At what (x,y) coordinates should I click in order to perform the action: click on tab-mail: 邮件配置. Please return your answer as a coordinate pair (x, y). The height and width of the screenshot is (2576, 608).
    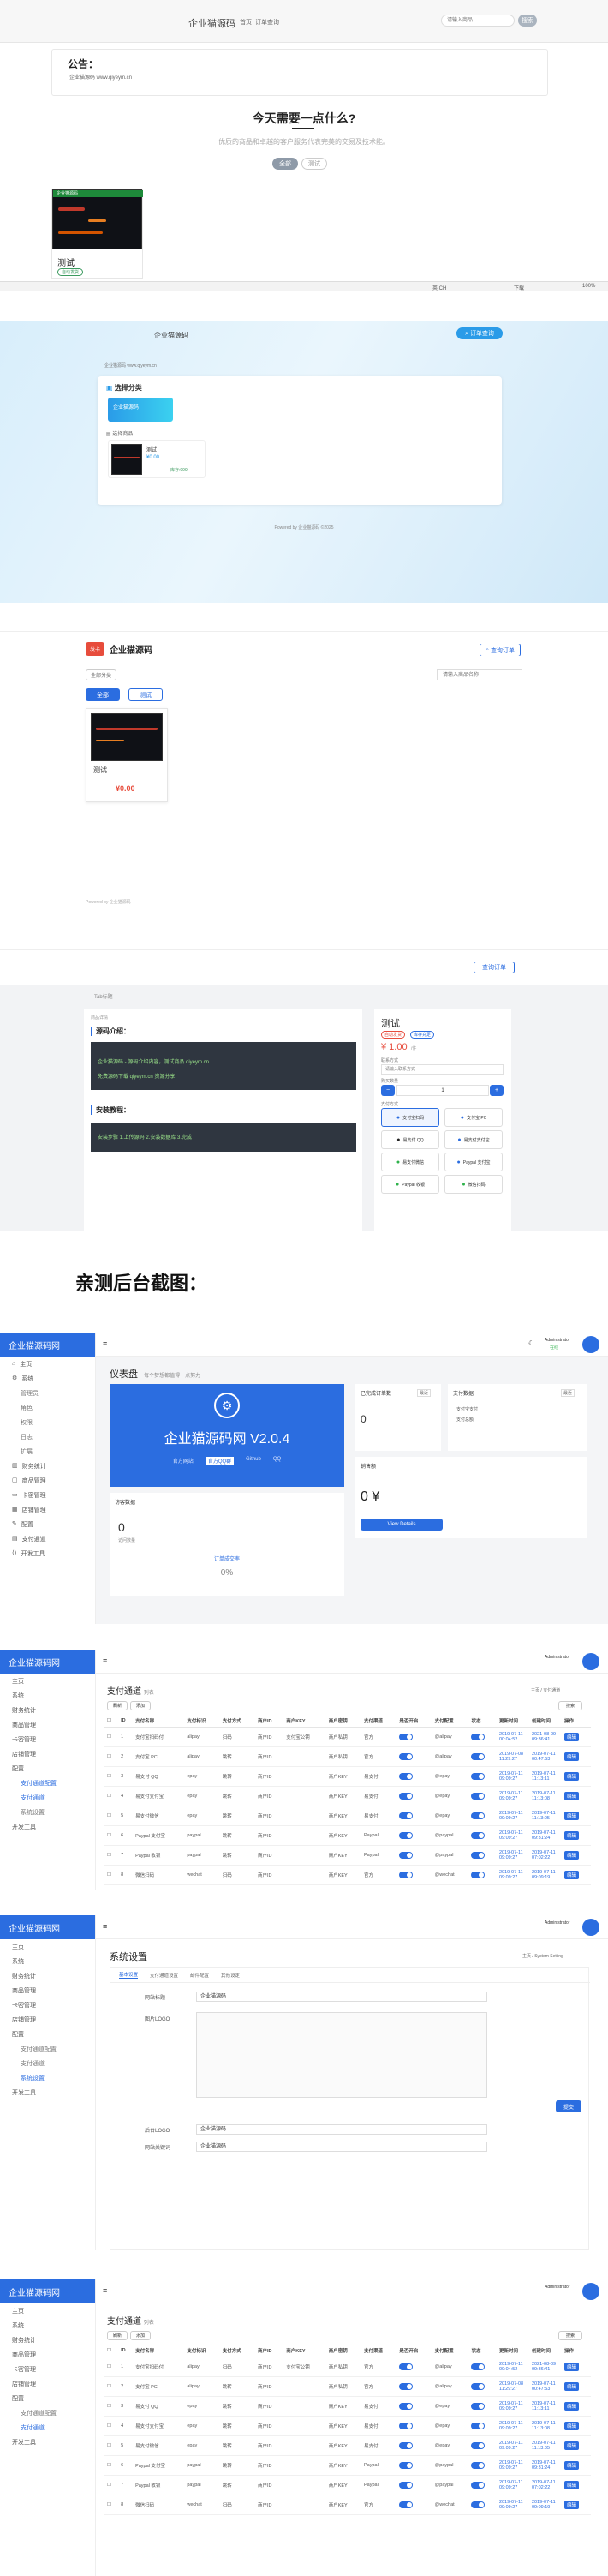
    Looking at the image, I should click on (200, 1975).